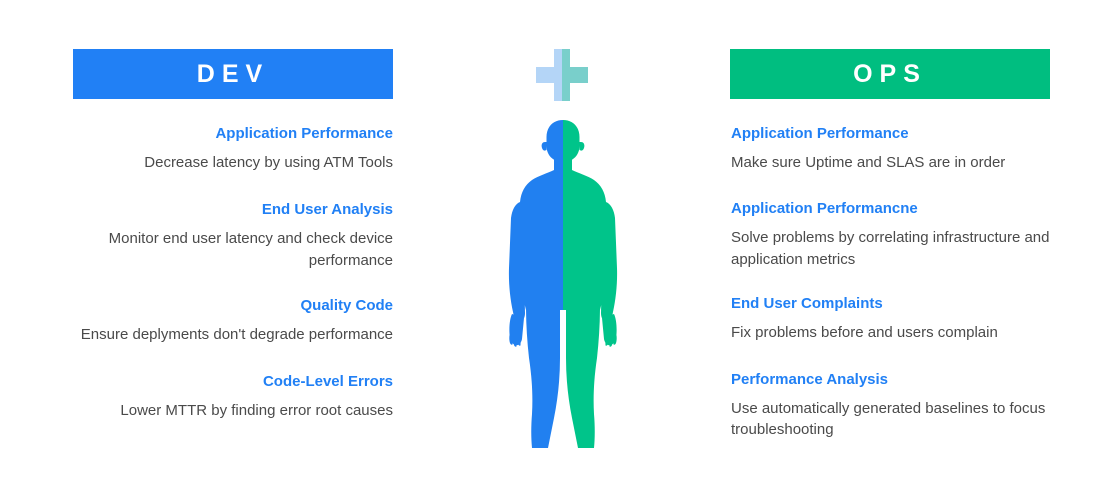 This screenshot has width=1100, height=500. I want to click on human-figure-right-half, so click(590, 284).